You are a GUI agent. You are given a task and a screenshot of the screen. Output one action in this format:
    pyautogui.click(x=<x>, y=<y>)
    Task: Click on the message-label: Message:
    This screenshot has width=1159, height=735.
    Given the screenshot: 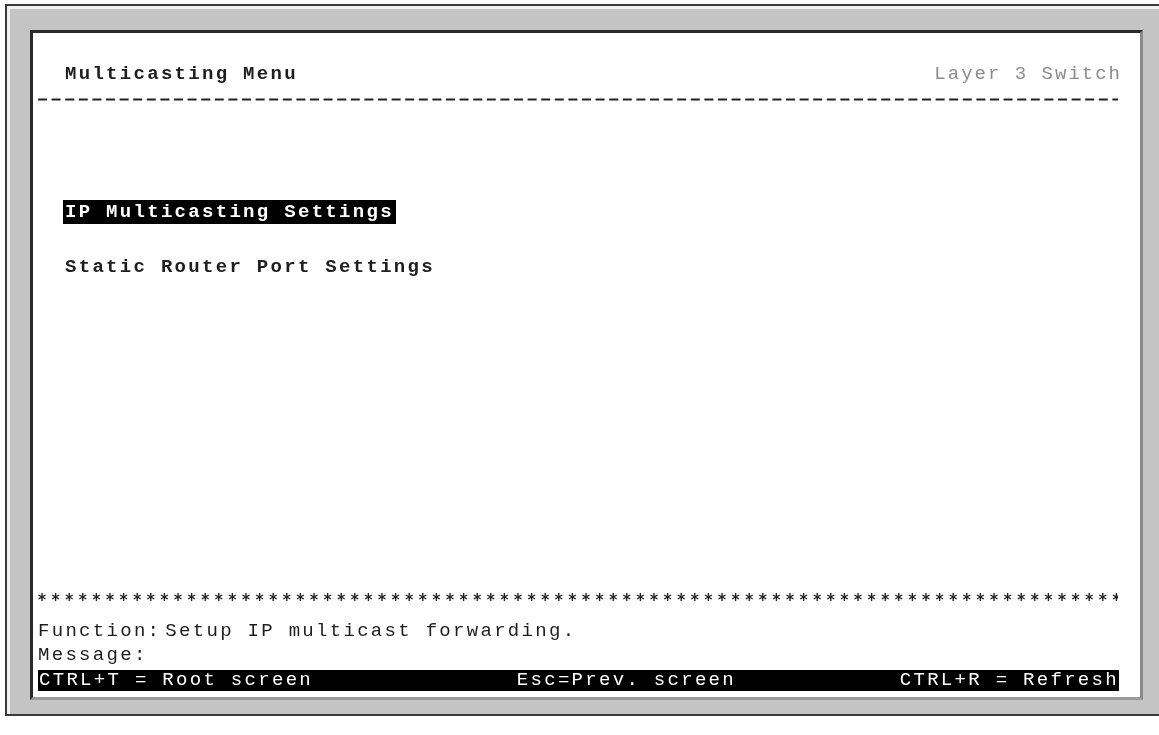 What is the action you would take?
    pyautogui.click(x=93, y=655)
    